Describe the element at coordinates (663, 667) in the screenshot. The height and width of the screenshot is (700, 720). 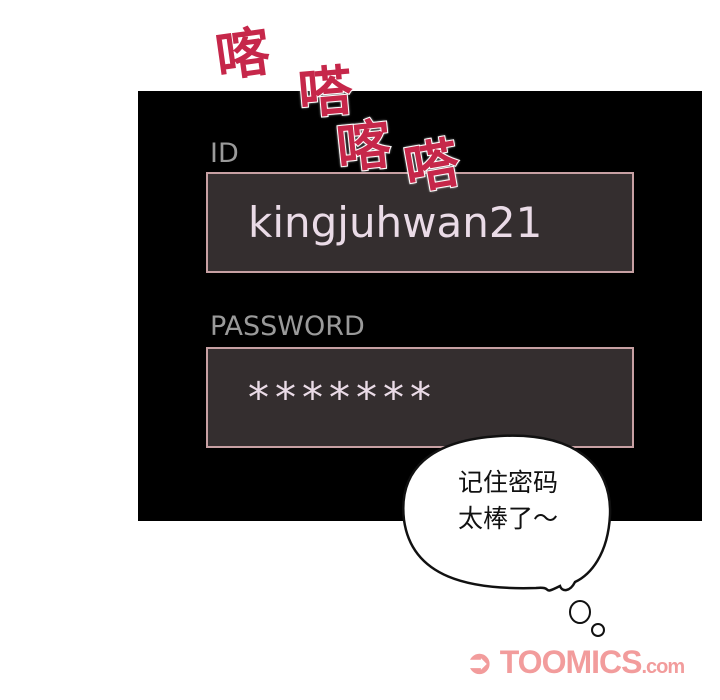
I see `watermark-suffix: .com` at that location.